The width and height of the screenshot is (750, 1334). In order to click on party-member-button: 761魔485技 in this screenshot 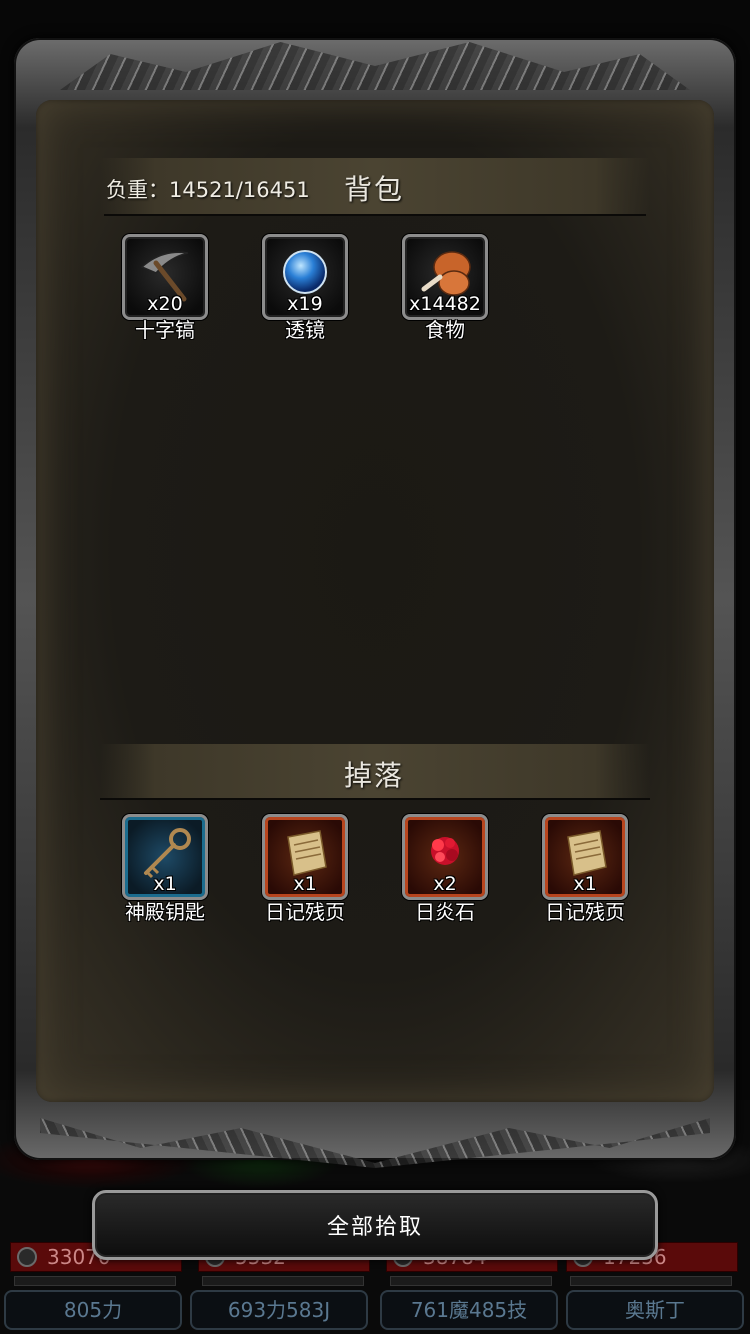, I will do `click(469, 1310)`.